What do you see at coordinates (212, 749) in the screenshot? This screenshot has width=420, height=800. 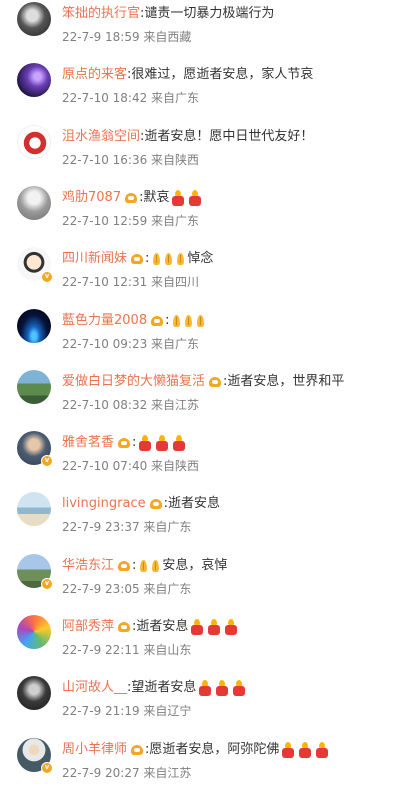 I see `comment-text: :愿逝者安息，阿弥陀佛` at bounding box center [212, 749].